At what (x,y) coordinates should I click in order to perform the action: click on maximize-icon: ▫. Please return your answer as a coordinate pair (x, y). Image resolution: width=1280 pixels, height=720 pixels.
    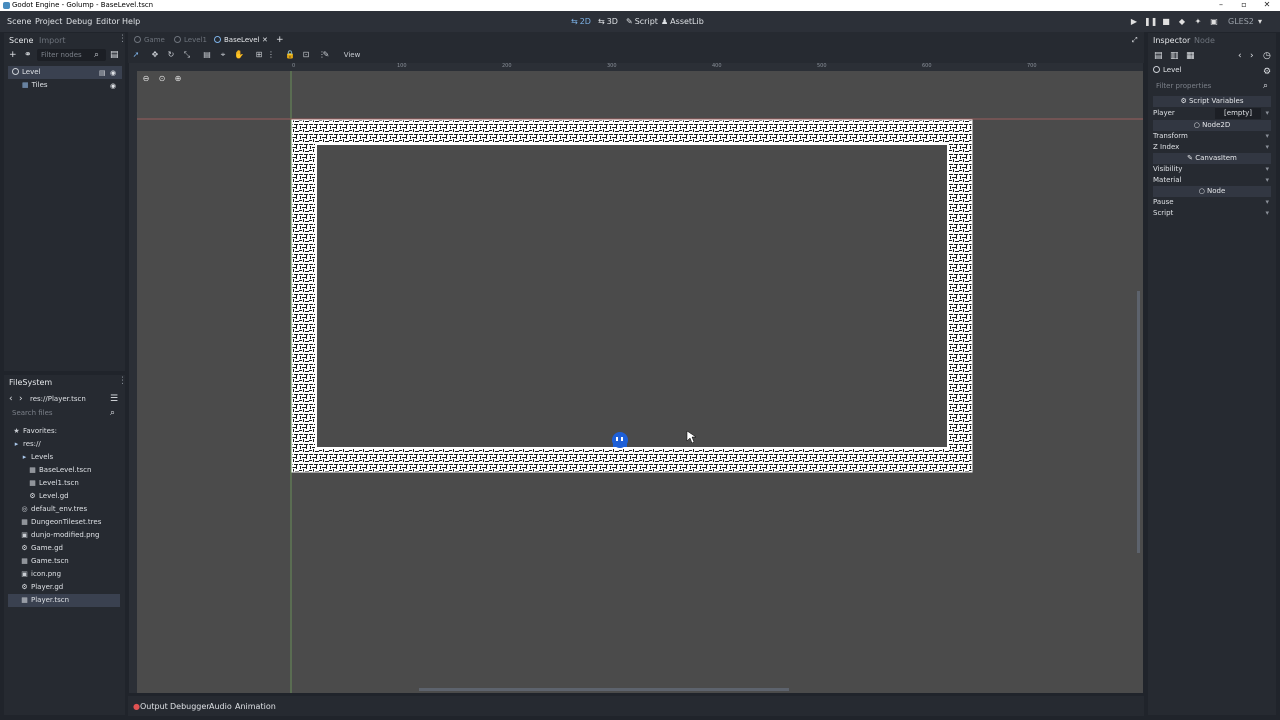
    Looking at the image, I should click on (1244, 5).